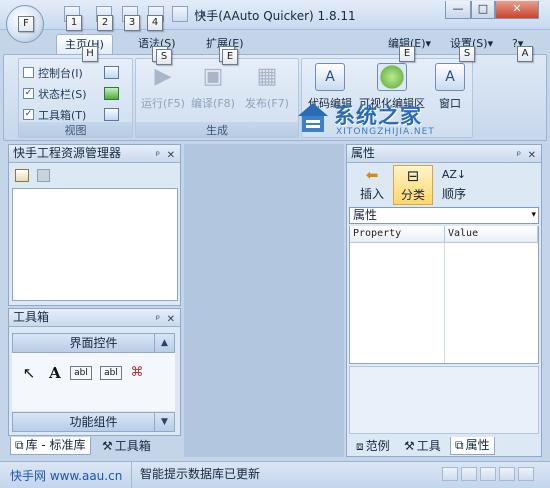 This screenshot has width=550, height=488. I want to click on tab-edit-keytip: E, so click(407, 54).